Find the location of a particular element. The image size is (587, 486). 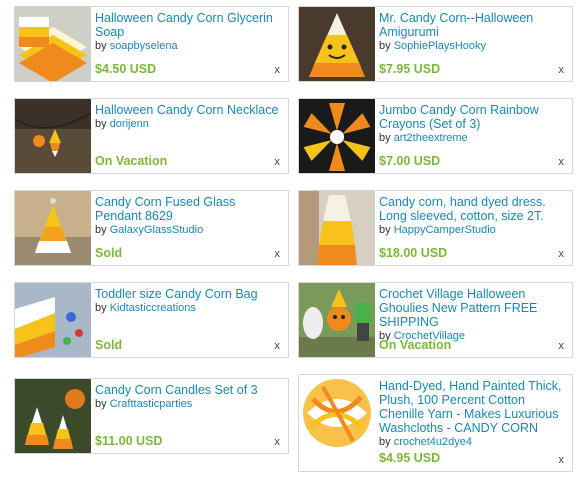

listing-seller: by crochet4u2dye4 is located at coordinates (425, 442).